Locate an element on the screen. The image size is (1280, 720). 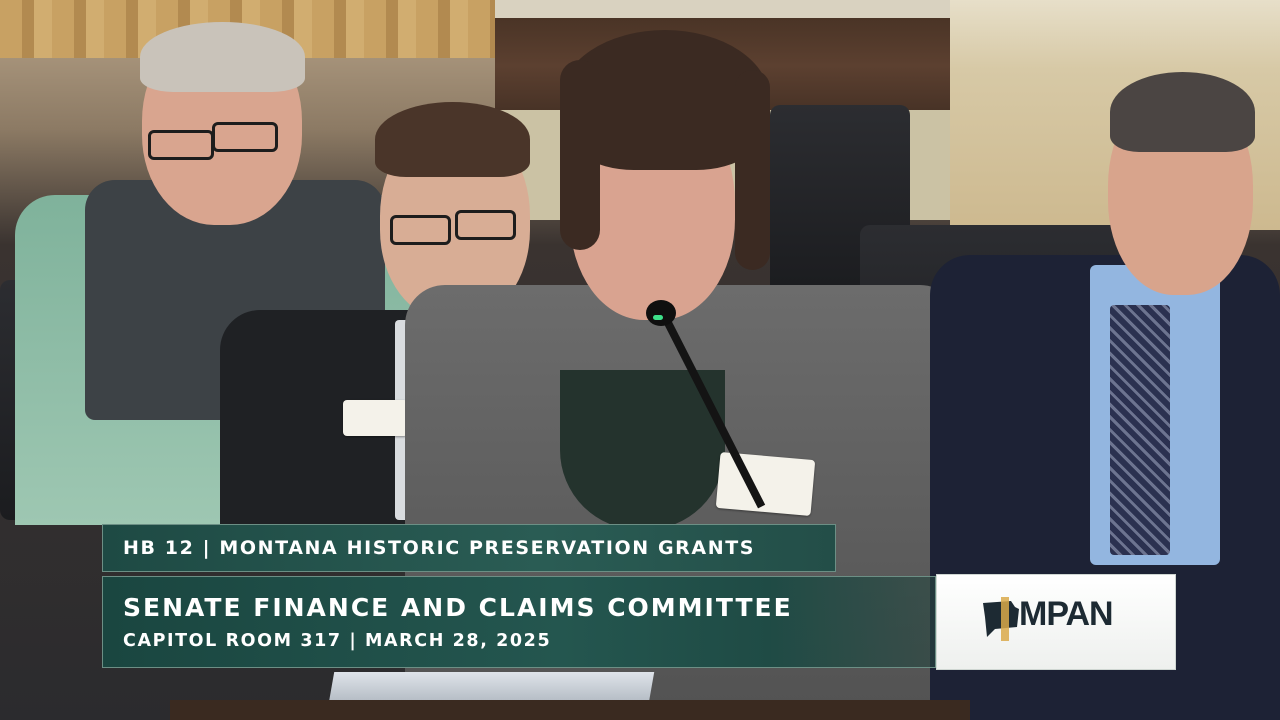
mpan-logo: MPAN is located at coordinates (1056, 622).